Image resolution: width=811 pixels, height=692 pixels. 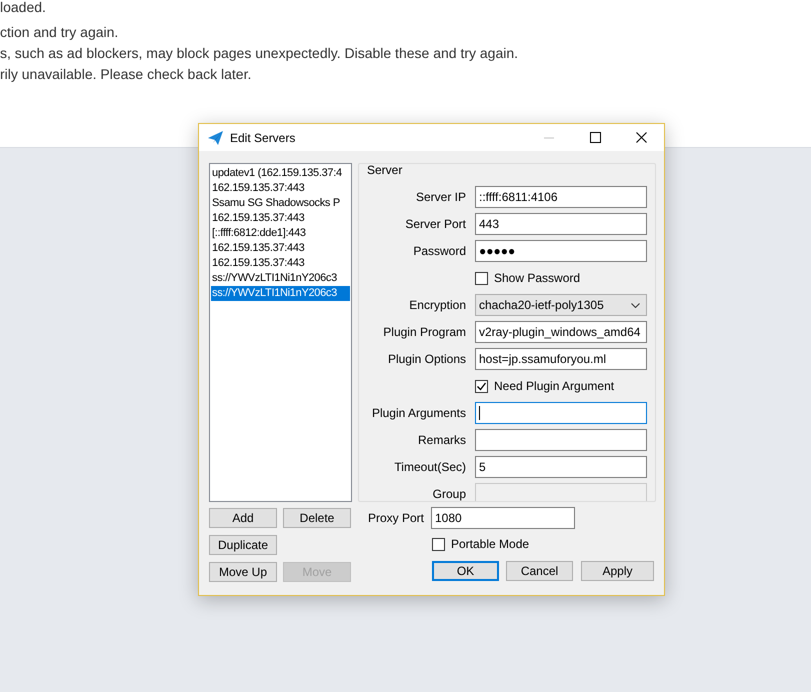 What do you see at coordinates (23, 7) in the screenshot?
I see `error-message: loaded.` at bounding box center [23, 7].